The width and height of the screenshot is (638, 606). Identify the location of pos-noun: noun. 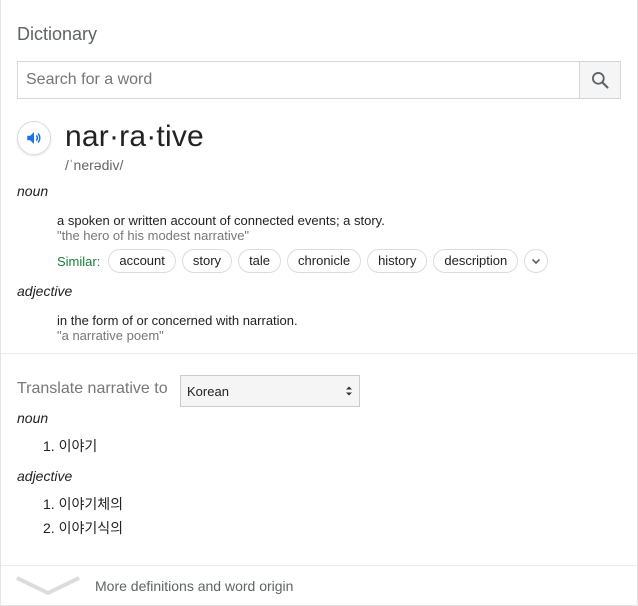
(33, 191).